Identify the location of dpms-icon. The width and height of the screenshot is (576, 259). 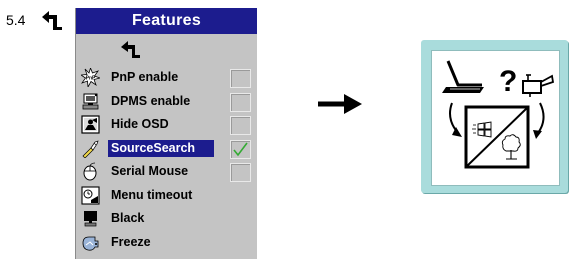
(90, 101).